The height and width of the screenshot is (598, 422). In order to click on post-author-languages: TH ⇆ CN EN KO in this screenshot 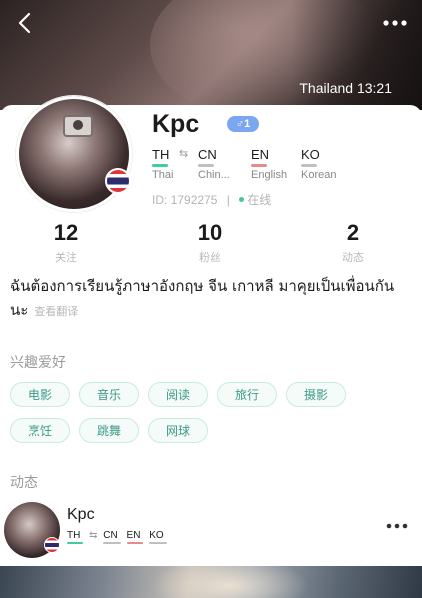, I will do `click(118, 537)`.